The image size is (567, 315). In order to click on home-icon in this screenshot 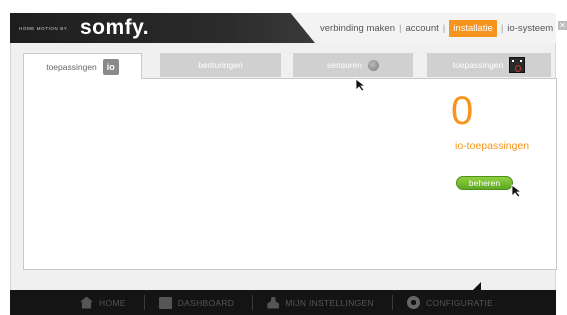, I will do `click(86, 302)`.